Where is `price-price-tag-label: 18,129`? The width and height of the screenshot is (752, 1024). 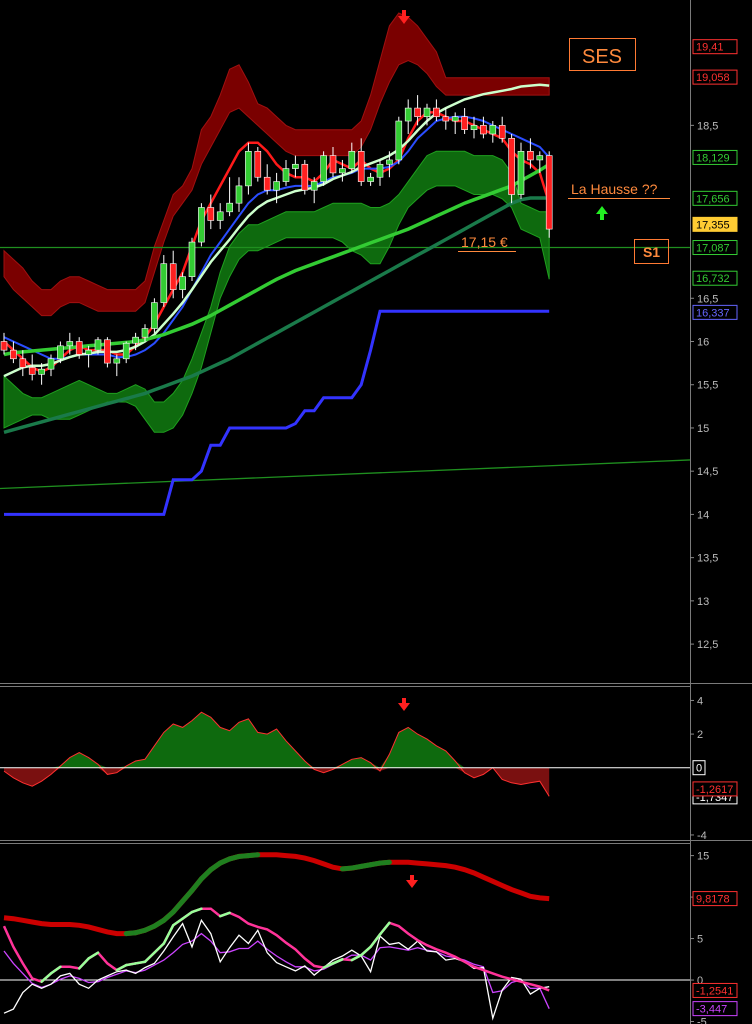 price-price-tag-label: 18,129 is located at coordinates (713, 158).